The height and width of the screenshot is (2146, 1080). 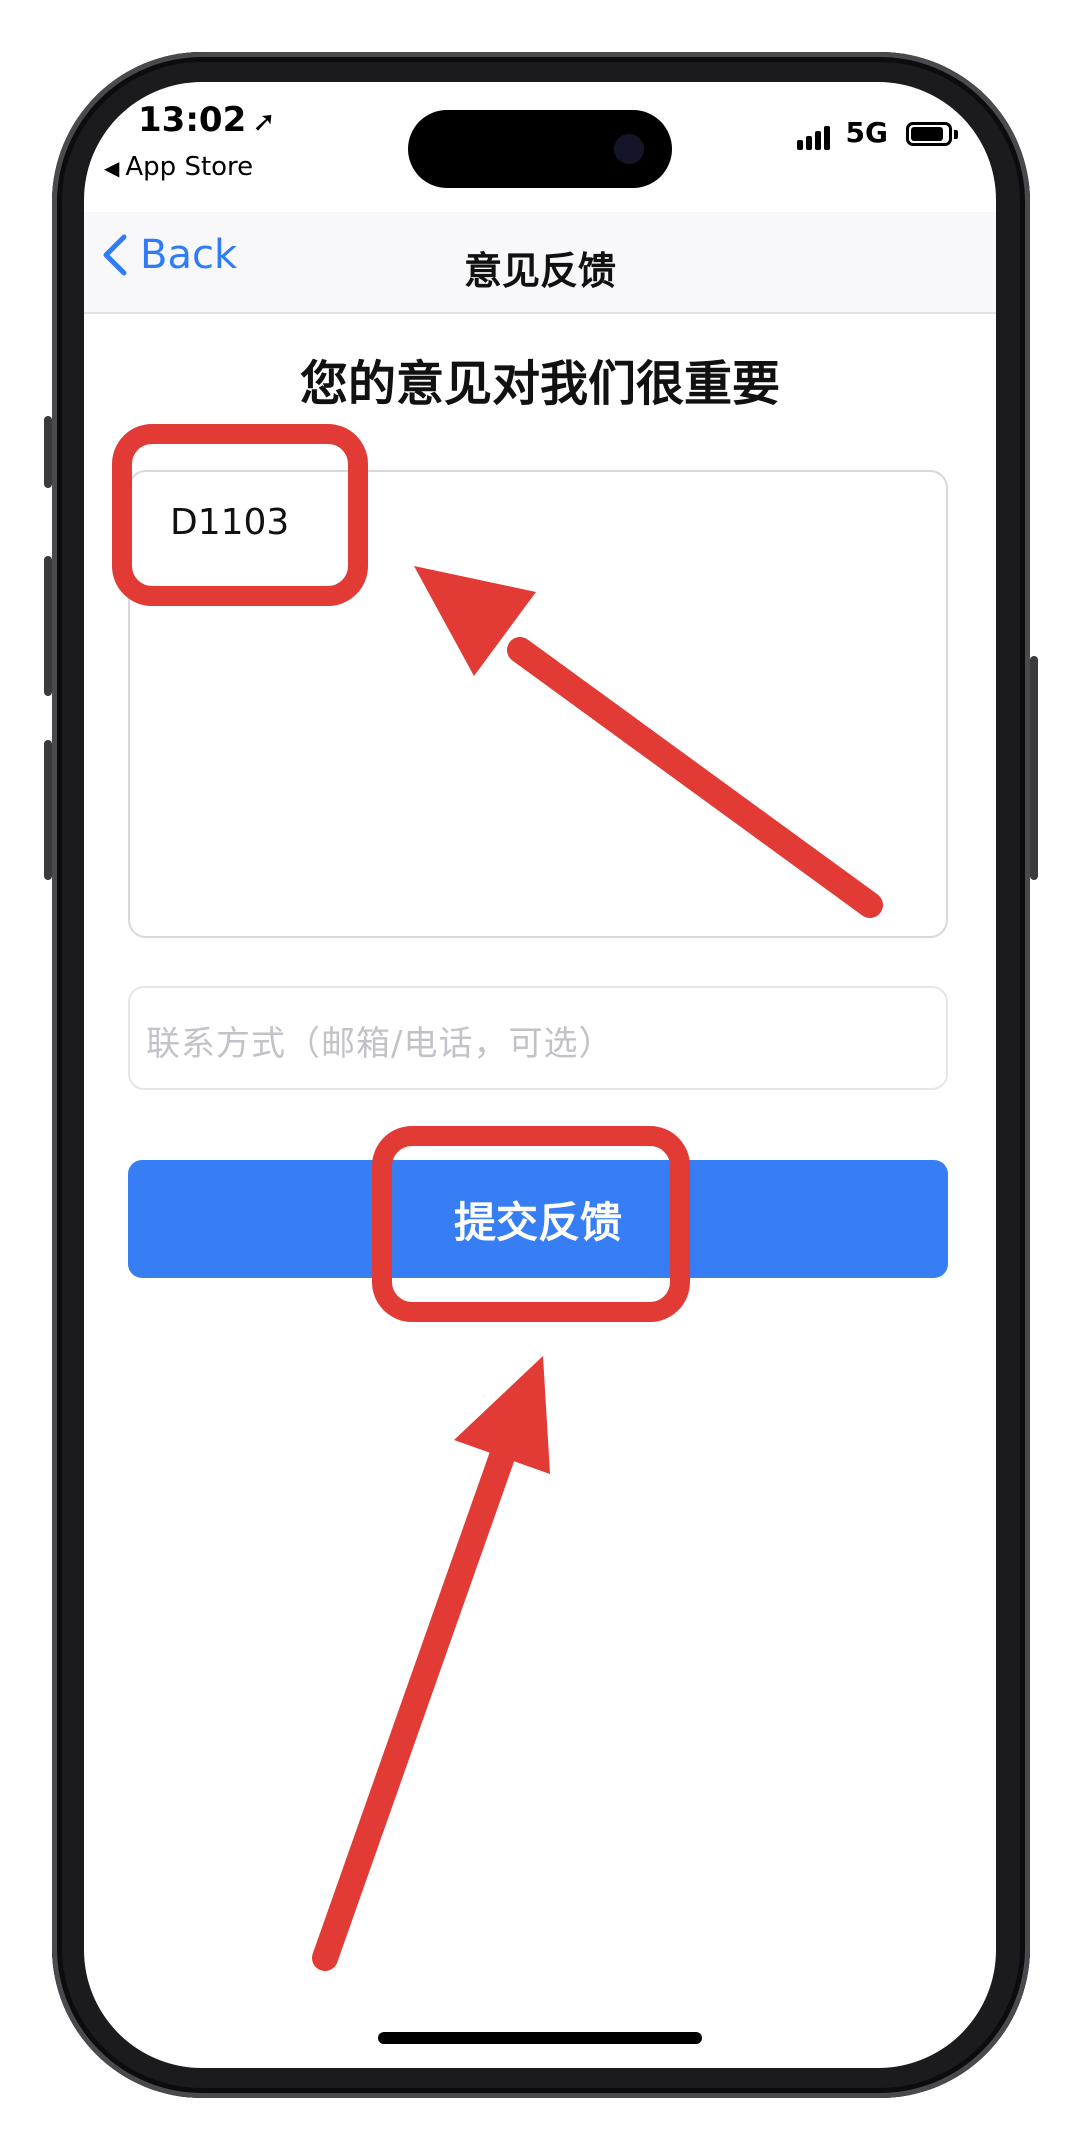 What do you see at coordinates (48, 626) in the screenshot?
I see `volume-up-button` at bounding box center [48, 626].